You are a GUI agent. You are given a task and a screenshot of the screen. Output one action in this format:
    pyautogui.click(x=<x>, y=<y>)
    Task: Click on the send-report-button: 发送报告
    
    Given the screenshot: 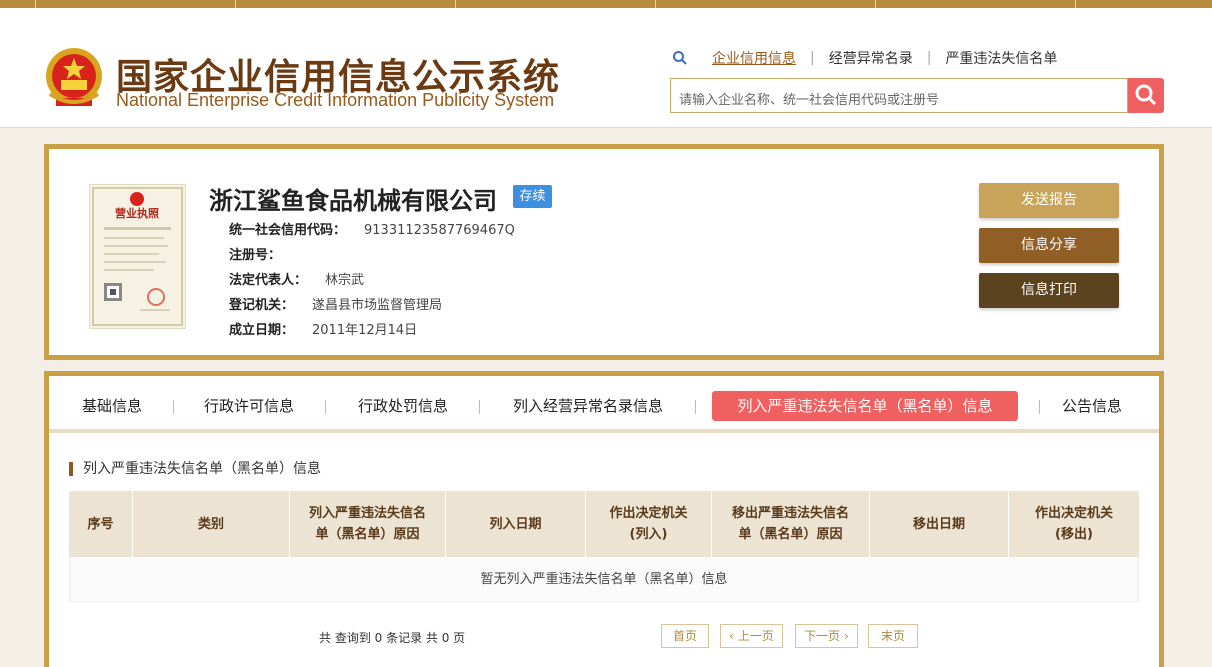 What is the action you would take?
    pyautogui.click(x=1049, y=200)
    